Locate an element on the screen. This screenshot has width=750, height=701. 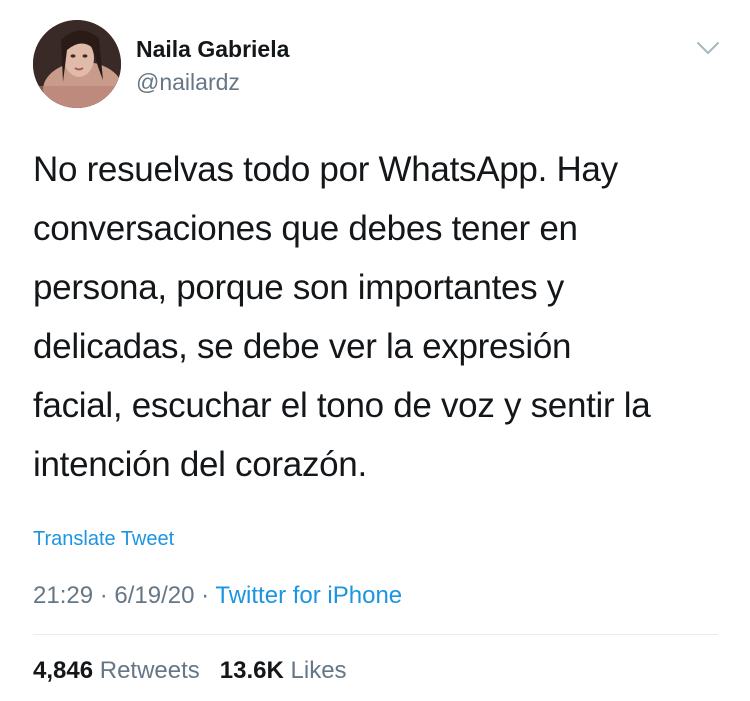
tweet-date: 6/19/20 is located at coordinates (154, 595).